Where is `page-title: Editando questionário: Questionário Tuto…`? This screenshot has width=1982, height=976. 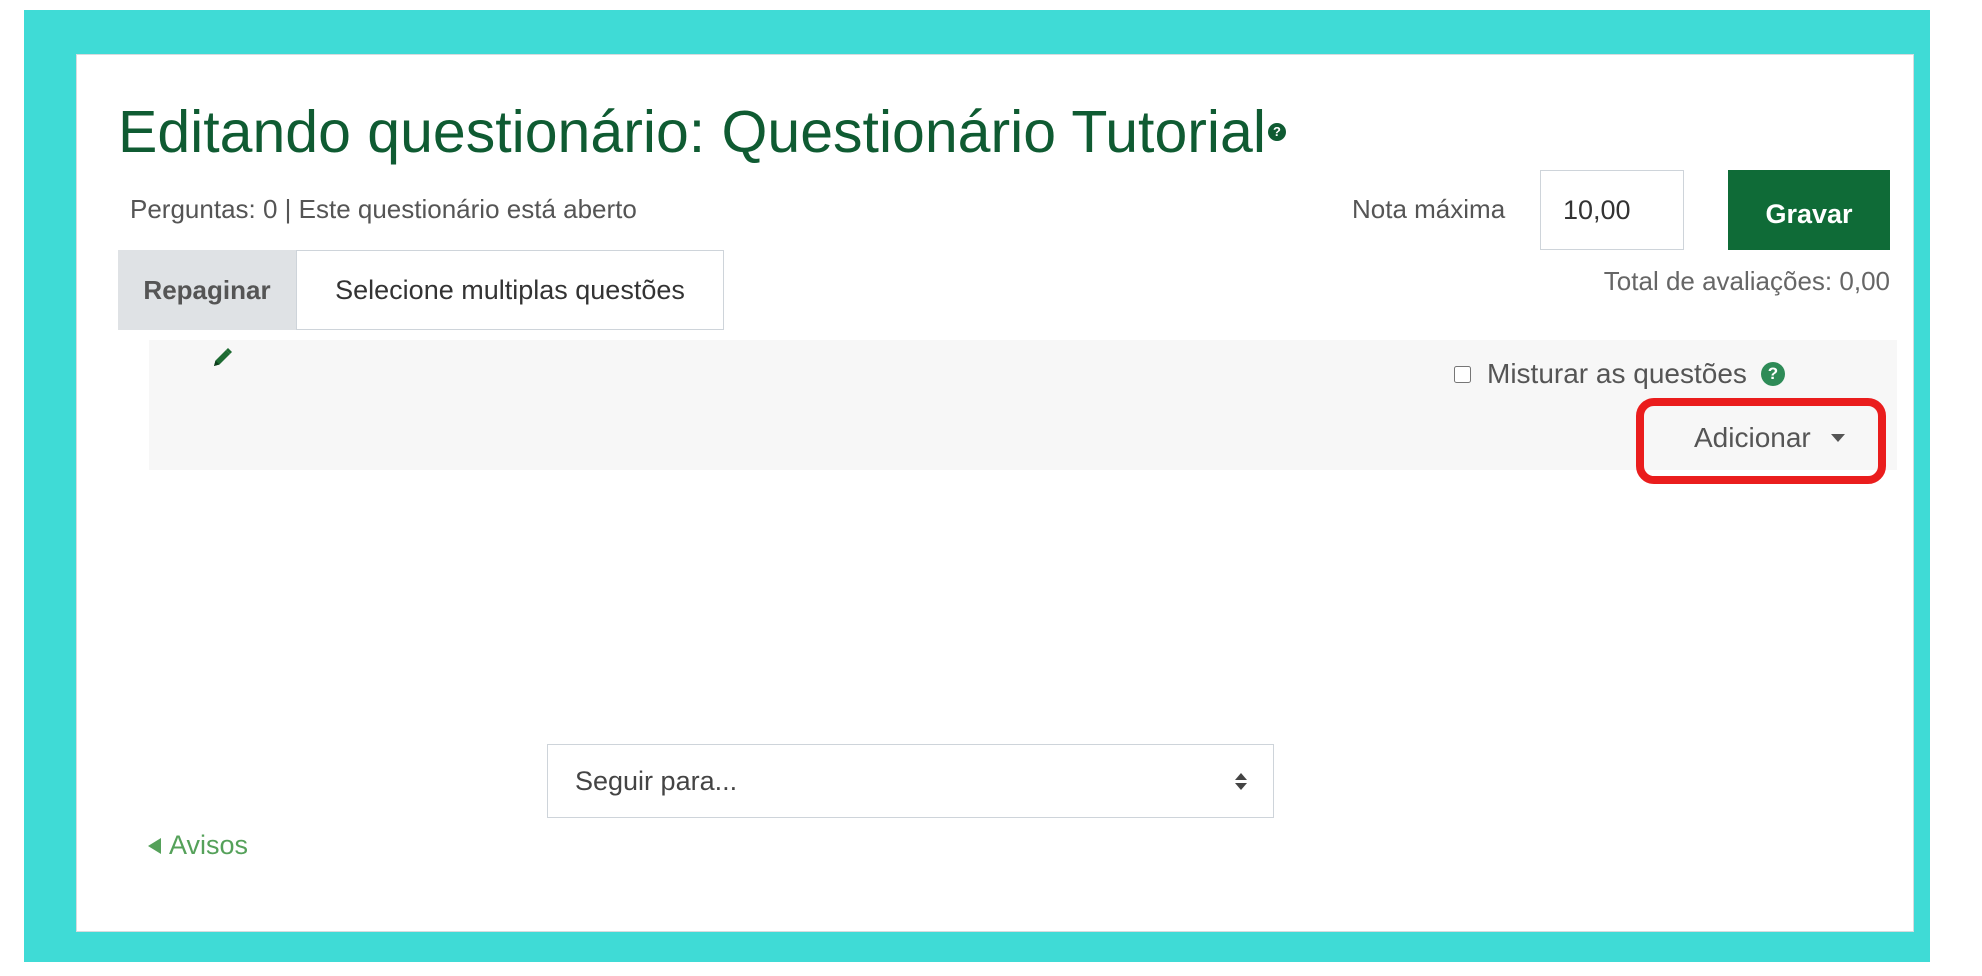
page-title: Editando questionário: Questionário Tuto… is located at coordinates (702, 132).